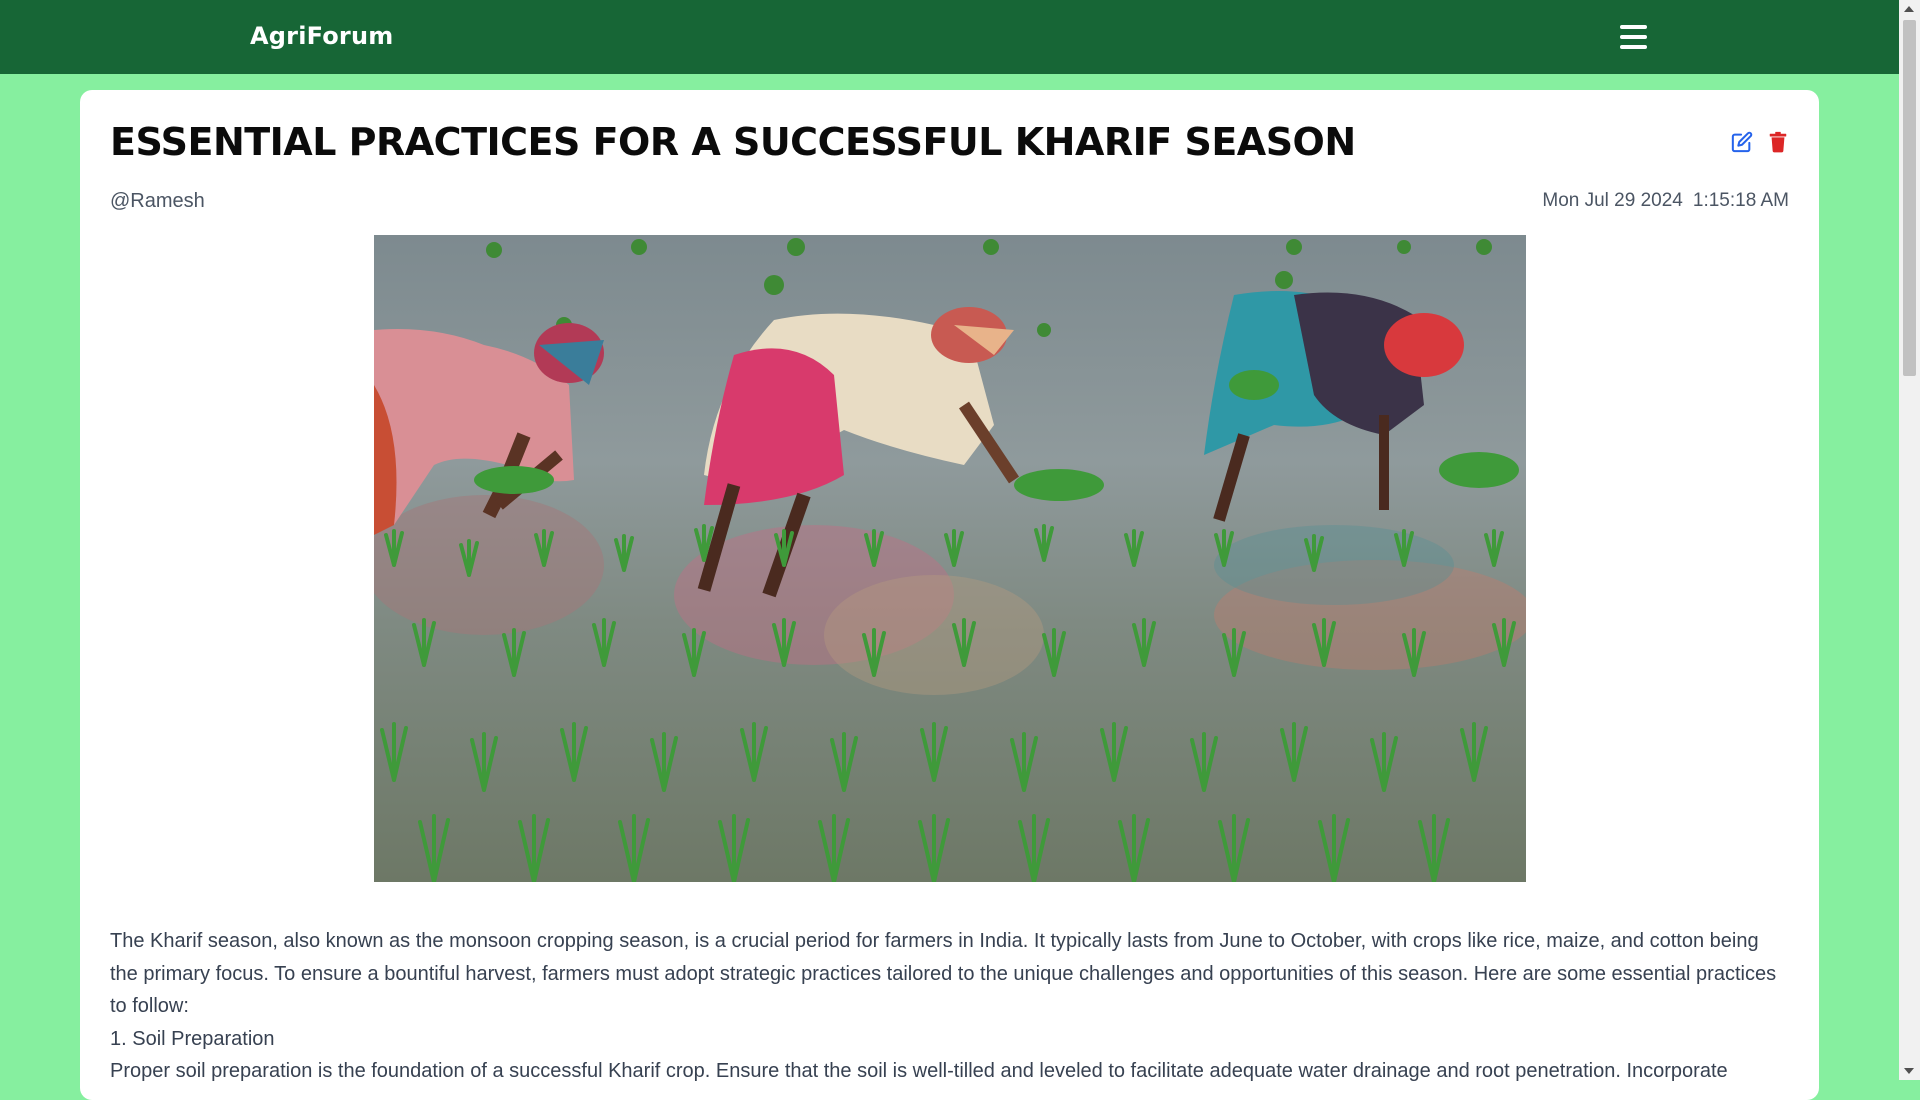 This screenshot has width=1920, height=1100. What do you see at coordinates (1778, 142) in the screenshot?
I see `trash-icon` at bounding box center [1778, 142].